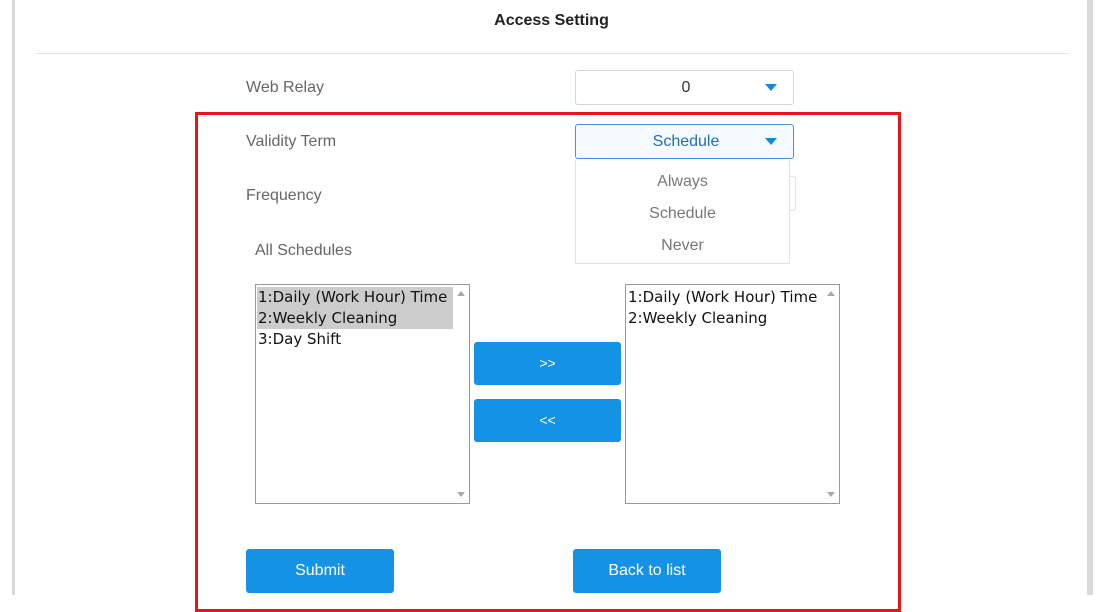 This screenshot has width=1103, height=612. Describe the element at coordinates (13, 297) in the screenshot. I see `page-left-border` at that location.